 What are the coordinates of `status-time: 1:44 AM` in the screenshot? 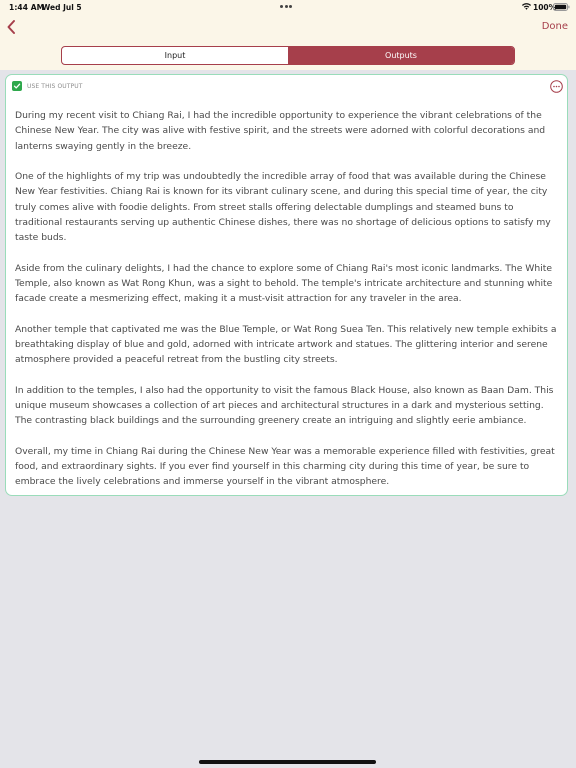 It's located at (27, 7).